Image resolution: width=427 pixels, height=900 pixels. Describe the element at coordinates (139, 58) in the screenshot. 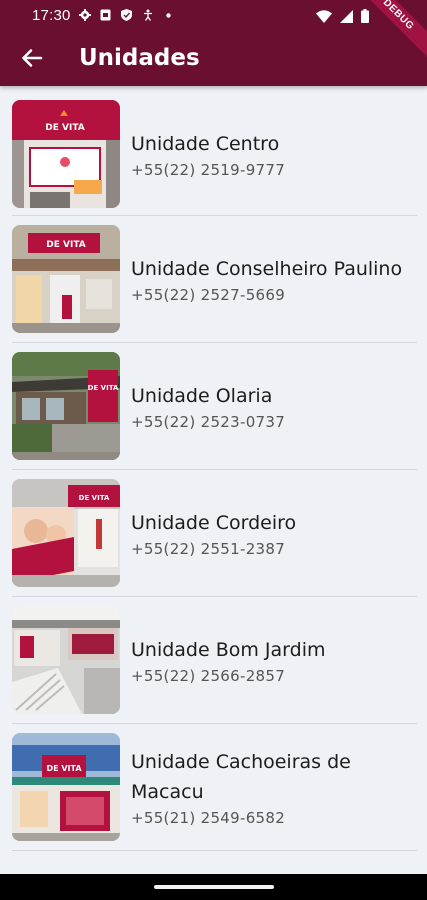

I see `page-title: Unidades` at that location.